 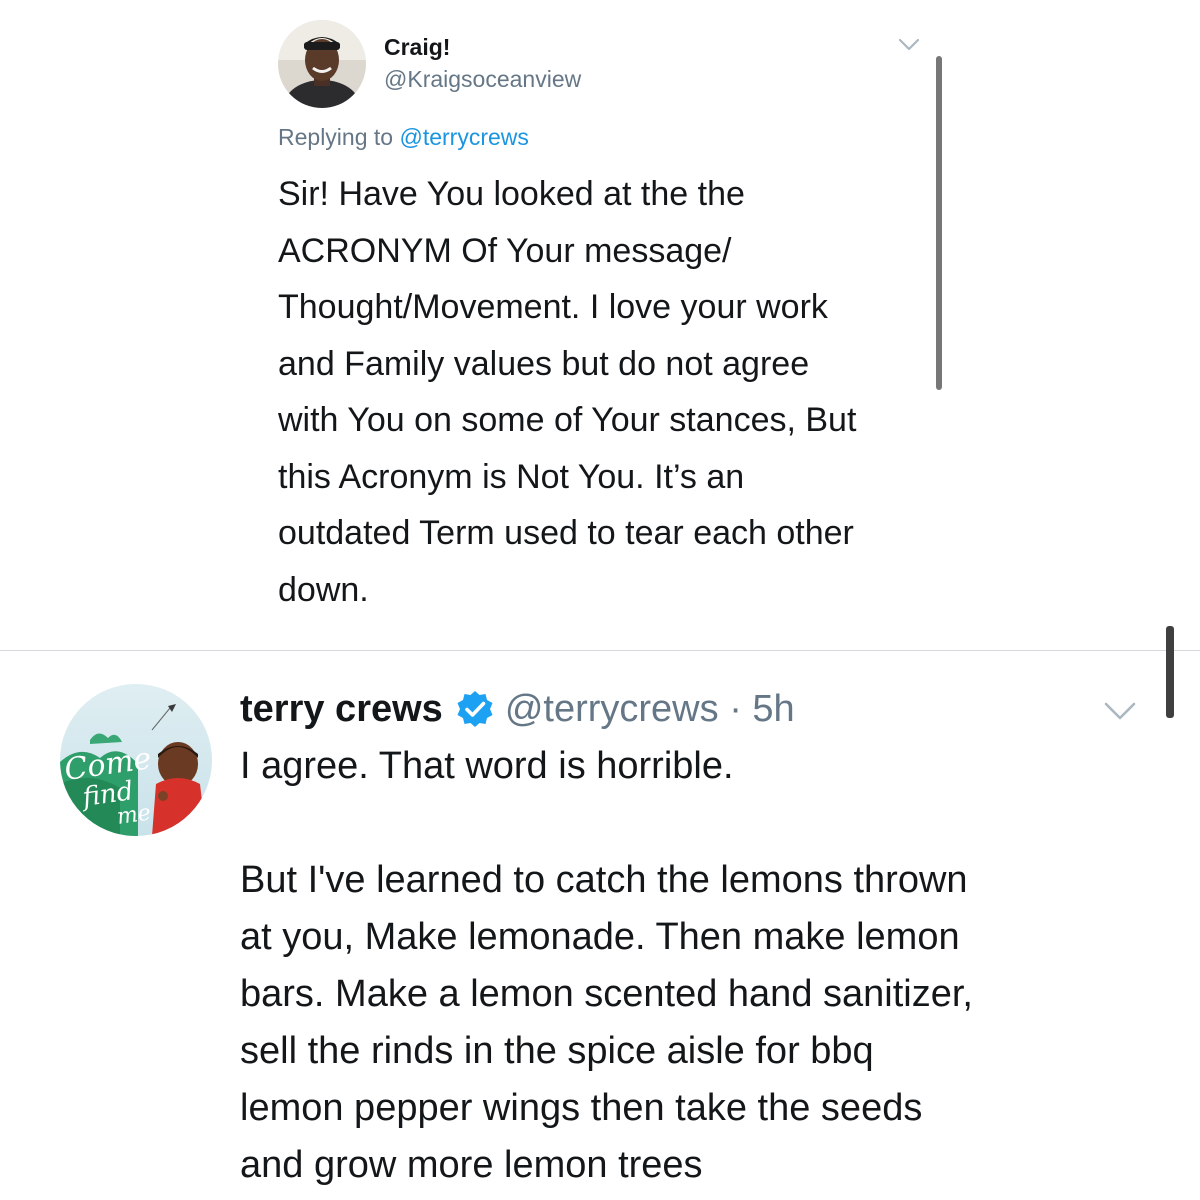 What do you see at coordinates (600, 937) in the screenshot?
I see `main-text-line: at you, Make lemonade. Then make lemon` at bounding box center [600, 937].